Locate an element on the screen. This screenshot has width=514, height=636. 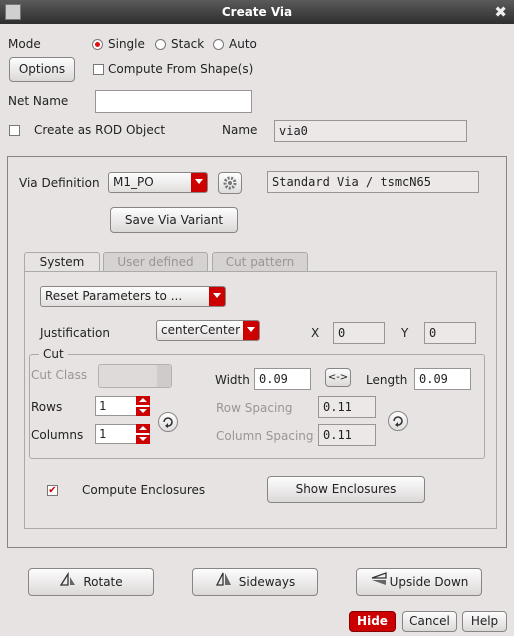
mode-single-radio is located at coordinates (97, 44).